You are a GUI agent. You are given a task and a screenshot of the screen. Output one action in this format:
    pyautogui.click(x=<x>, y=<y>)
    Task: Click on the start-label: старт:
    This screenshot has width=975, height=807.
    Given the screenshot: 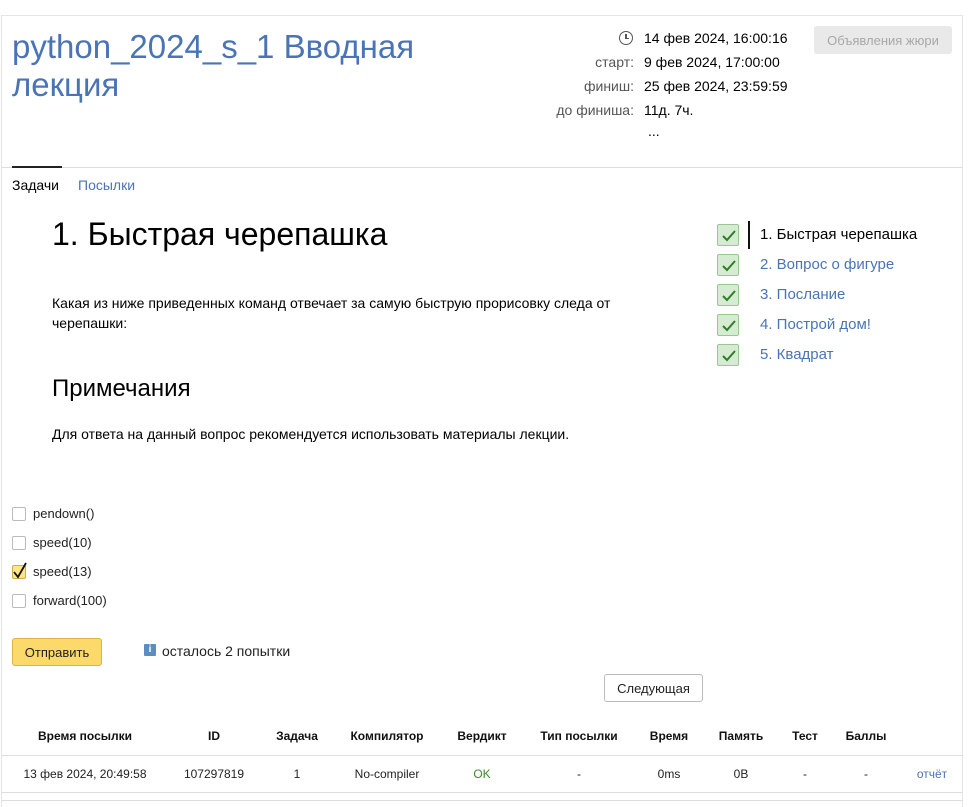 What is the action you would take?
    pyautogui.click(x=614, y=62)
    